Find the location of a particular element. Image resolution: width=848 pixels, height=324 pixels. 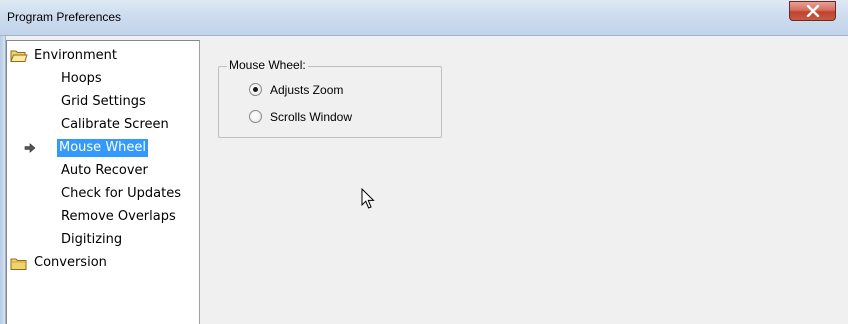

mouse-wheel-group is located at coordinates (330, 102).